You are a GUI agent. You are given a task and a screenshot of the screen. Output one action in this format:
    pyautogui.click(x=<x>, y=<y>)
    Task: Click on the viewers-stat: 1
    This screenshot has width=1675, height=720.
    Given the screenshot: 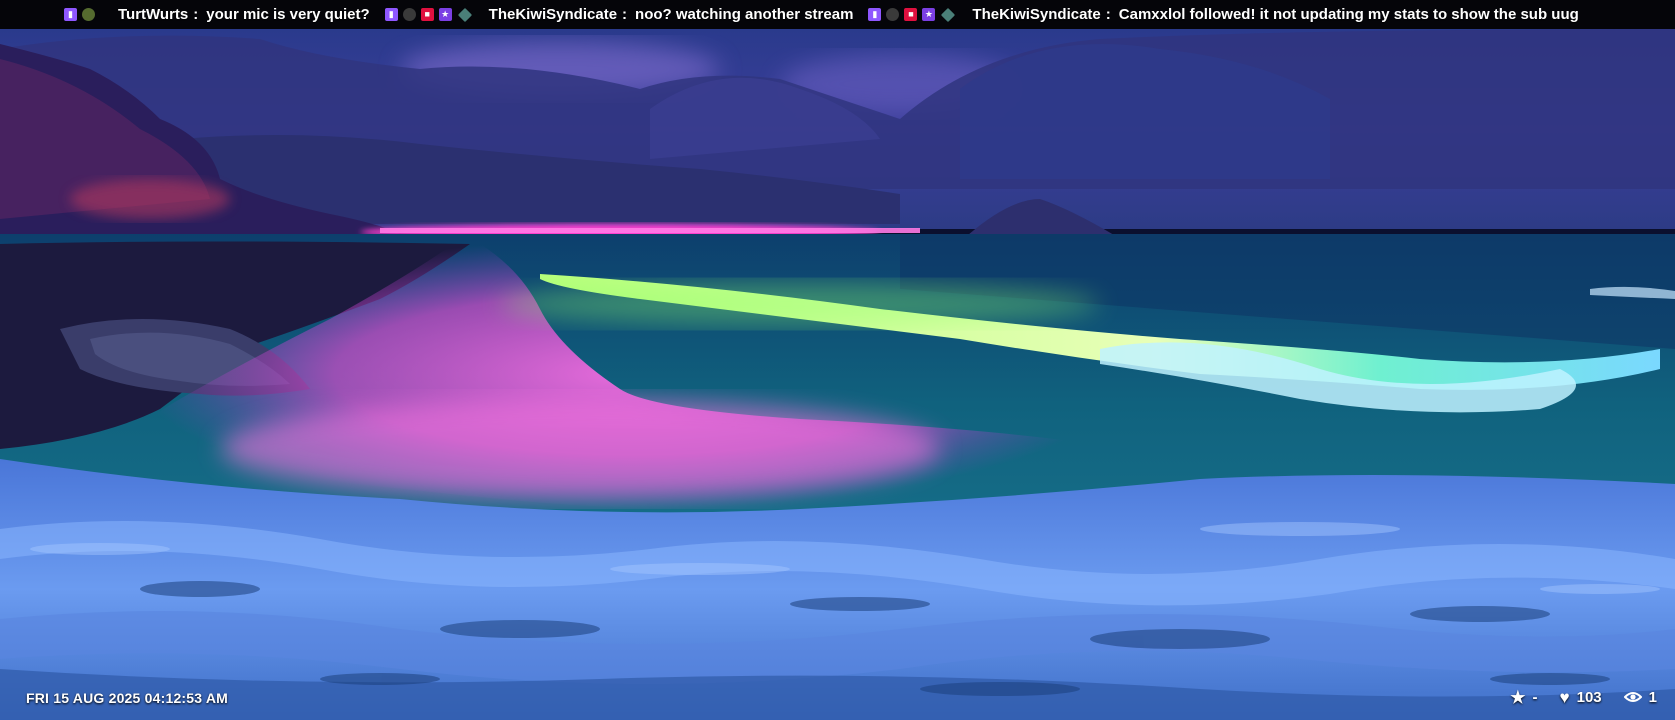 What is the action you would take?
    pyautogui.click(x=1640, y=697)
    